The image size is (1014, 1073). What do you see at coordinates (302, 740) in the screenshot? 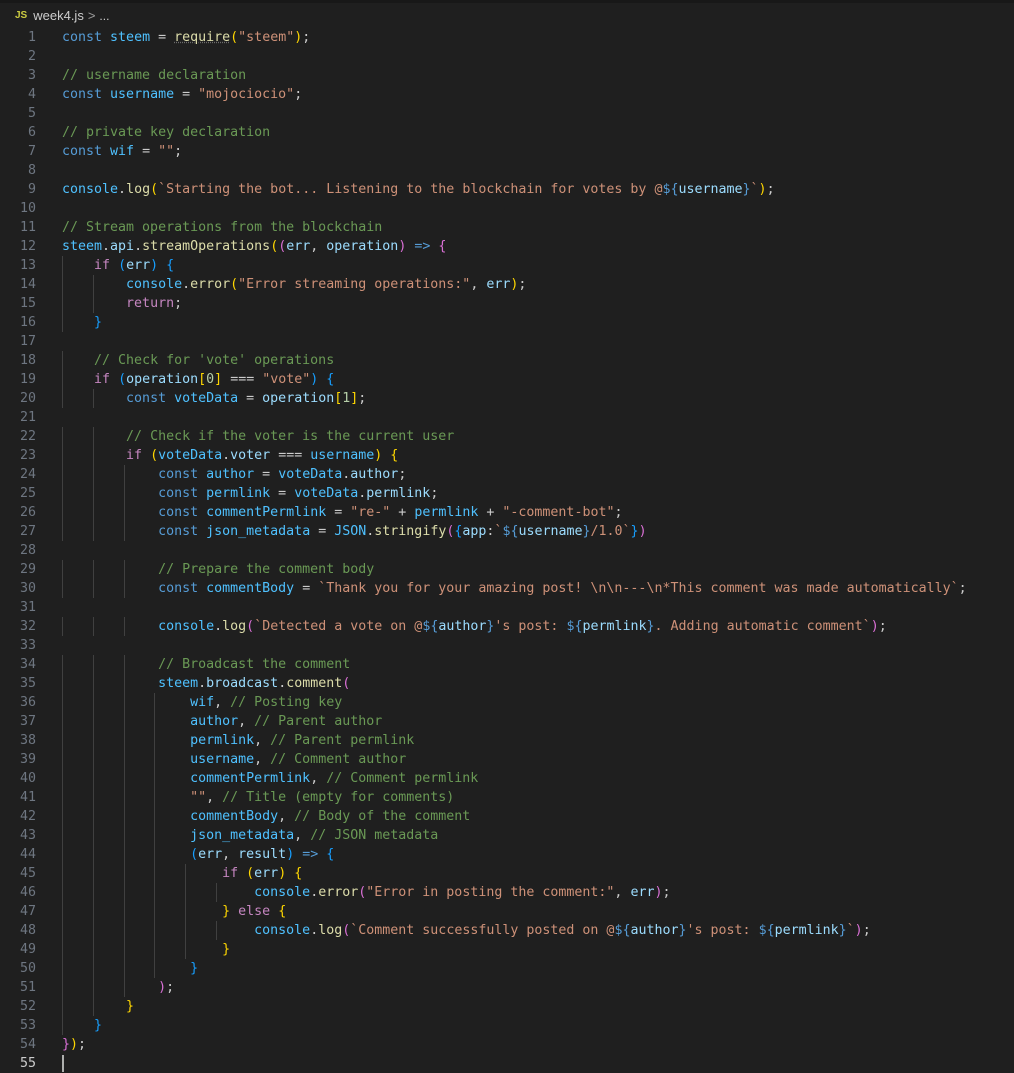
I see `code-text: permlink, // Parent permlink` at bounding box center [302, 740].